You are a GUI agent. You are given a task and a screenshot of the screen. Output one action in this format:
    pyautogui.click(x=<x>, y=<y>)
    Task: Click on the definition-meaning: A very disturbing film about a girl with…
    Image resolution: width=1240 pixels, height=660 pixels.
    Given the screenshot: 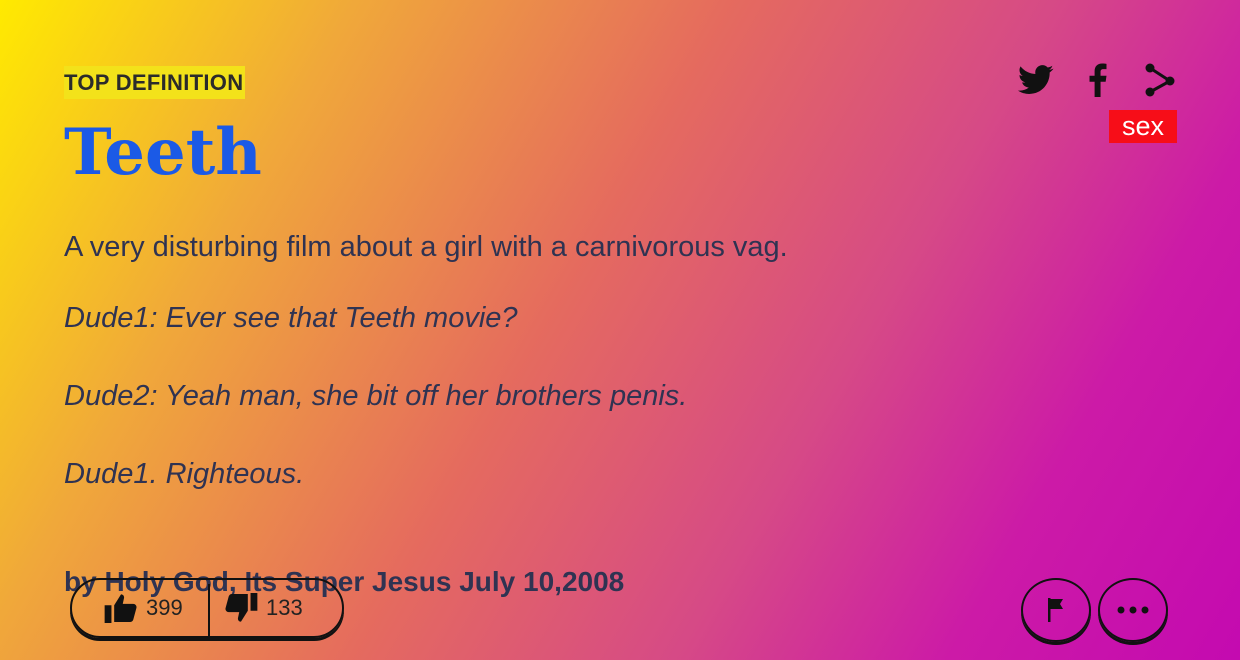 What is the action you would take?
    pyautogui.click(x=426, y=247)
    